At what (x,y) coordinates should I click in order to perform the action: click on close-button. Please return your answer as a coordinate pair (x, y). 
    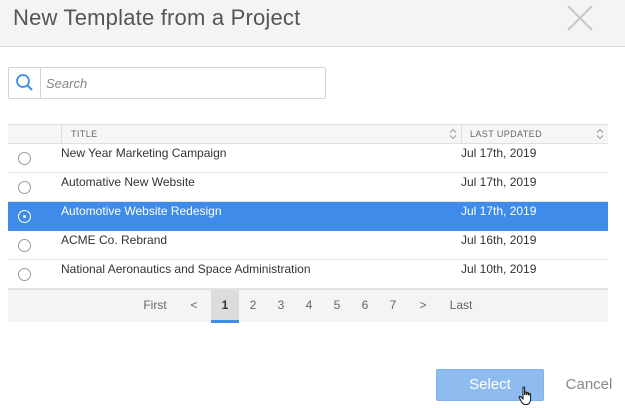
    Looking at the image, I should click on (580, 18).